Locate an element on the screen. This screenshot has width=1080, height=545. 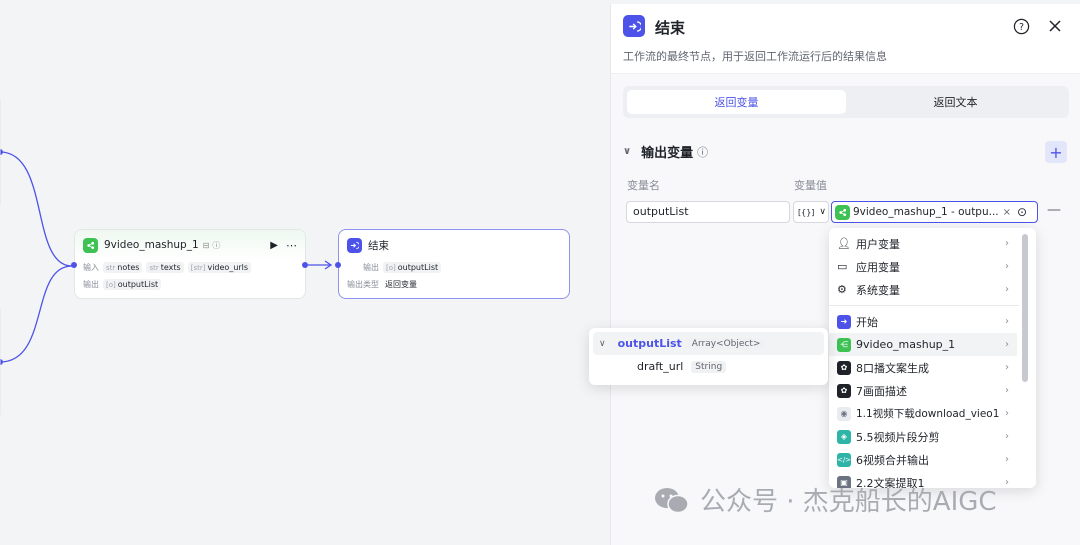
end-node-title: 结束 is located at coordinates (378, 245).